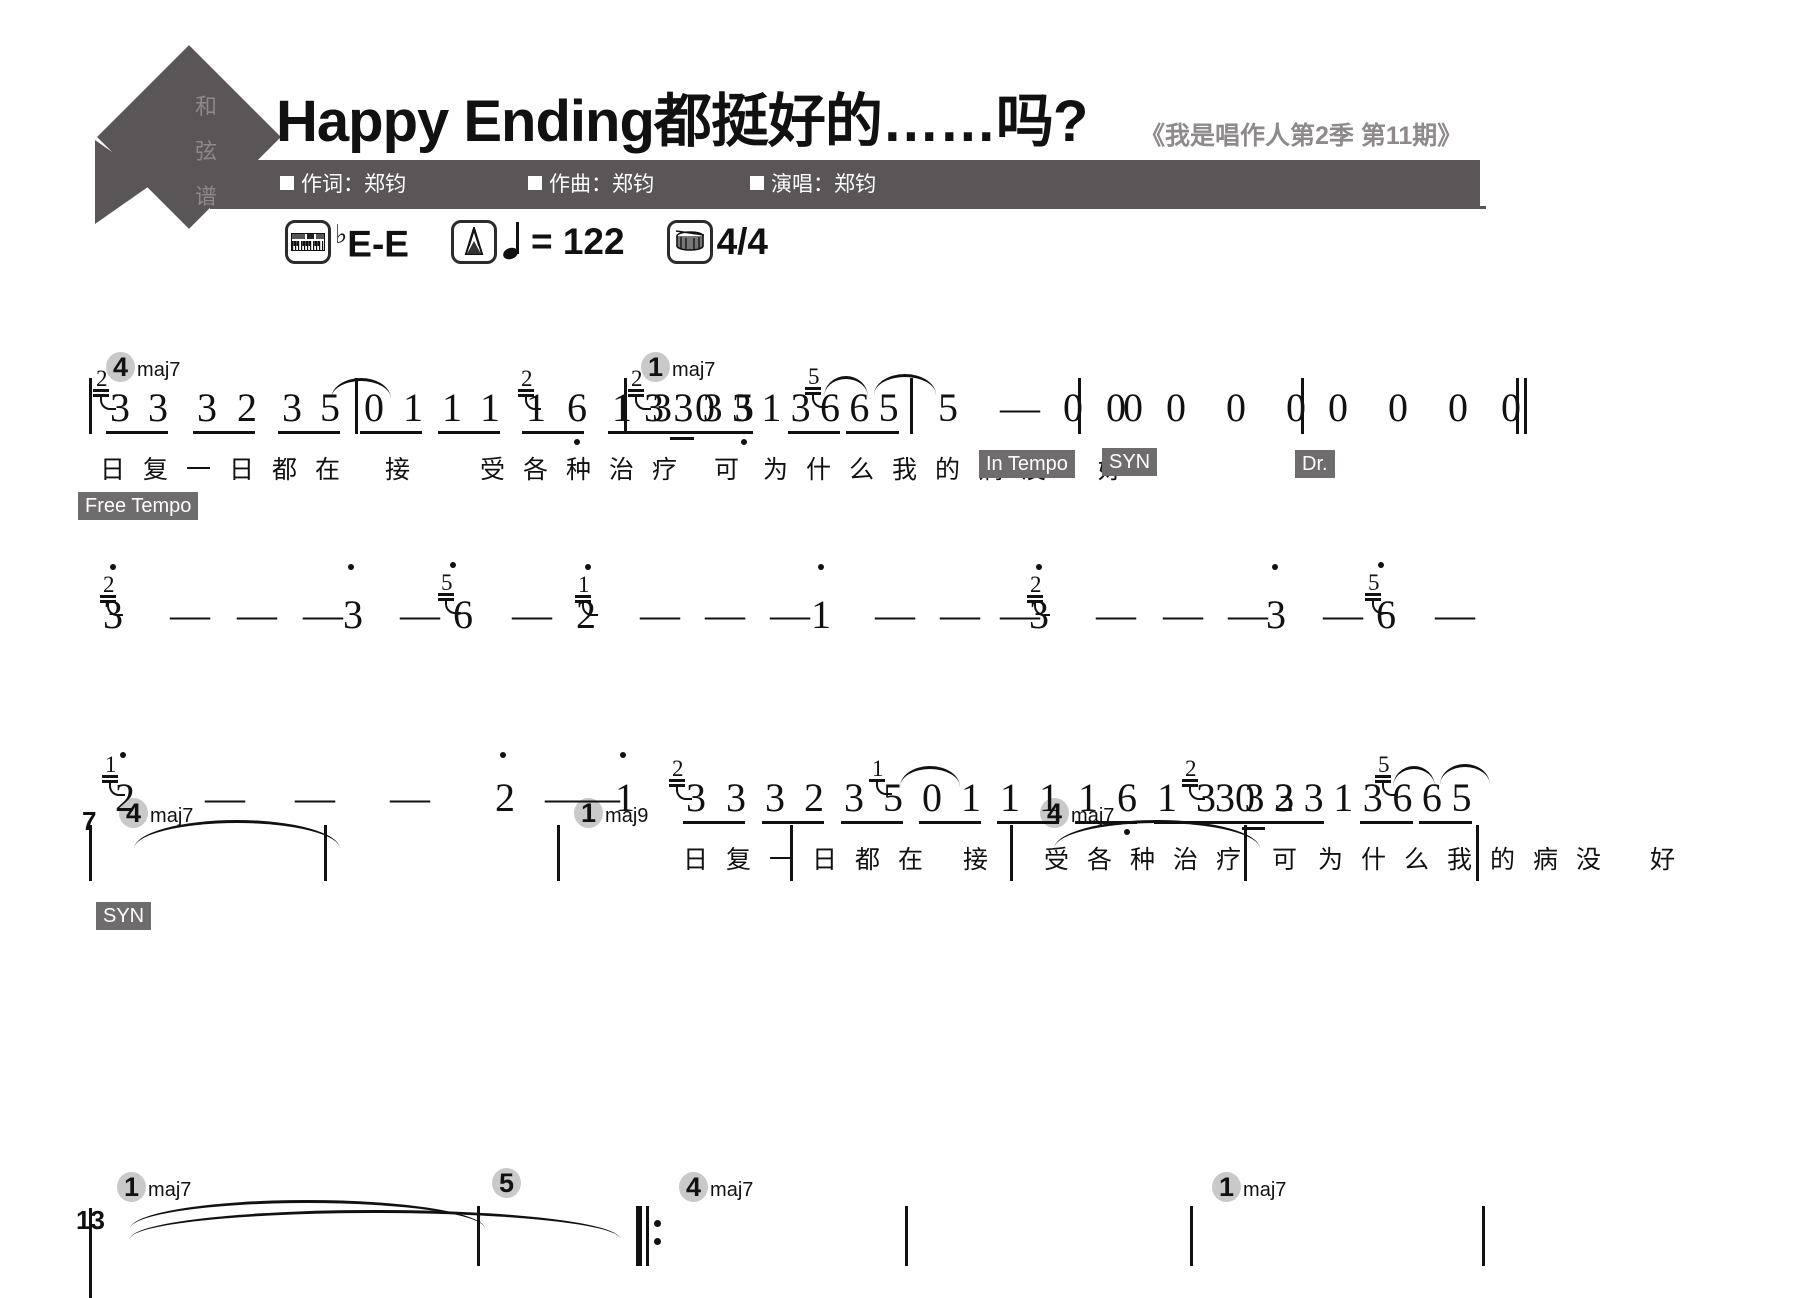 The image size is (1800, 1298). What do you see at coordinates (656, 367) in the screenshot?
I see `chord-root: 1` at bounding box center [656, 367].